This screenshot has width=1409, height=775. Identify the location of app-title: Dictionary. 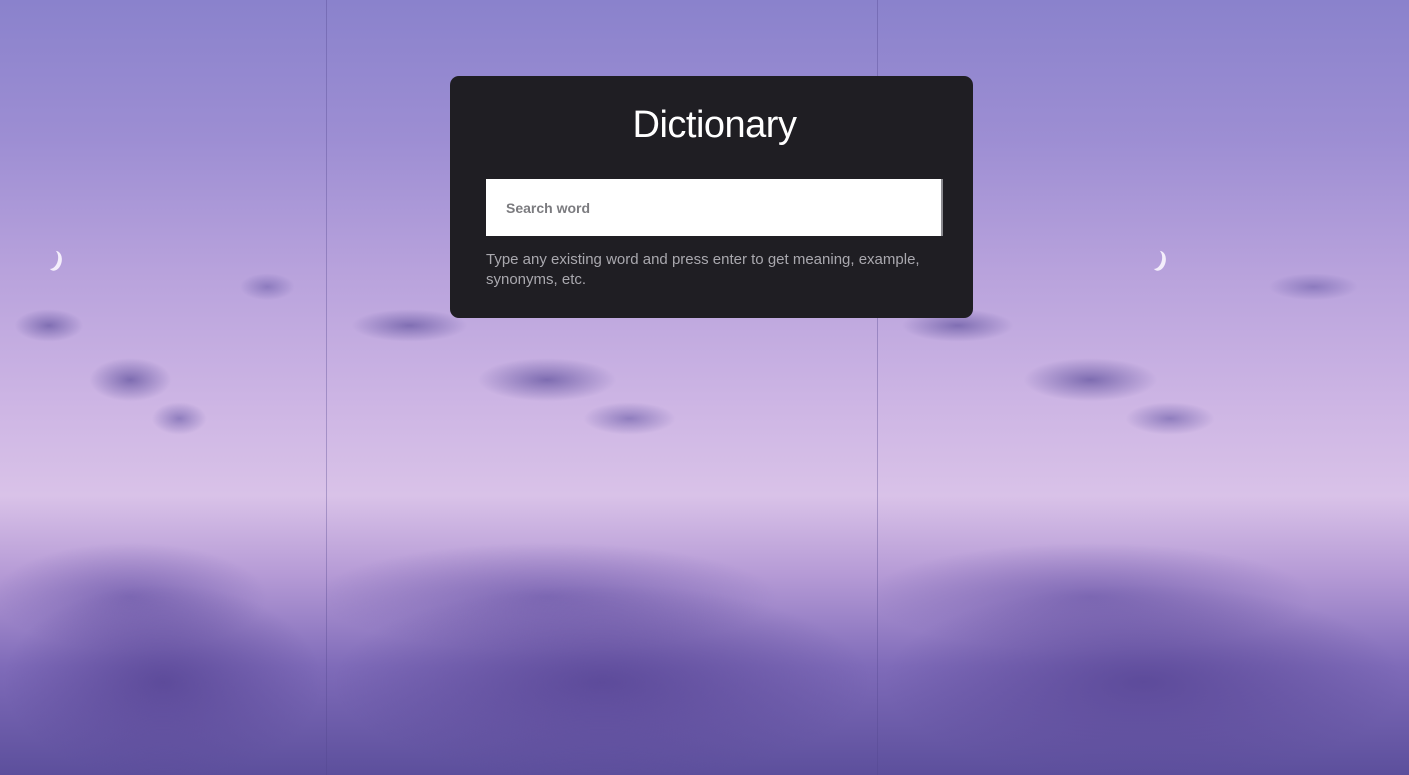
(714, 125).